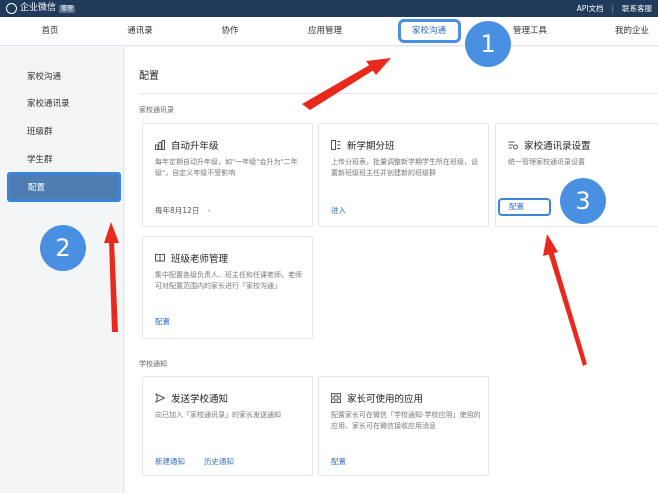 The height and width of the screenshot is (493, 658). I want to click on main-nav: 首页 通讯录 协作 应用管理 家校沟通 管理工具 我的企业, so click(329, 31).